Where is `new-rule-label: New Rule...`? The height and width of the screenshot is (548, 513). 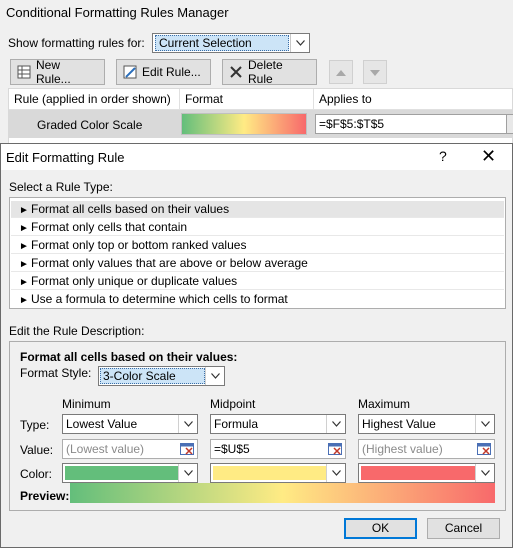
new-rule-label: New Rule... is located at coordinates (53, 72).